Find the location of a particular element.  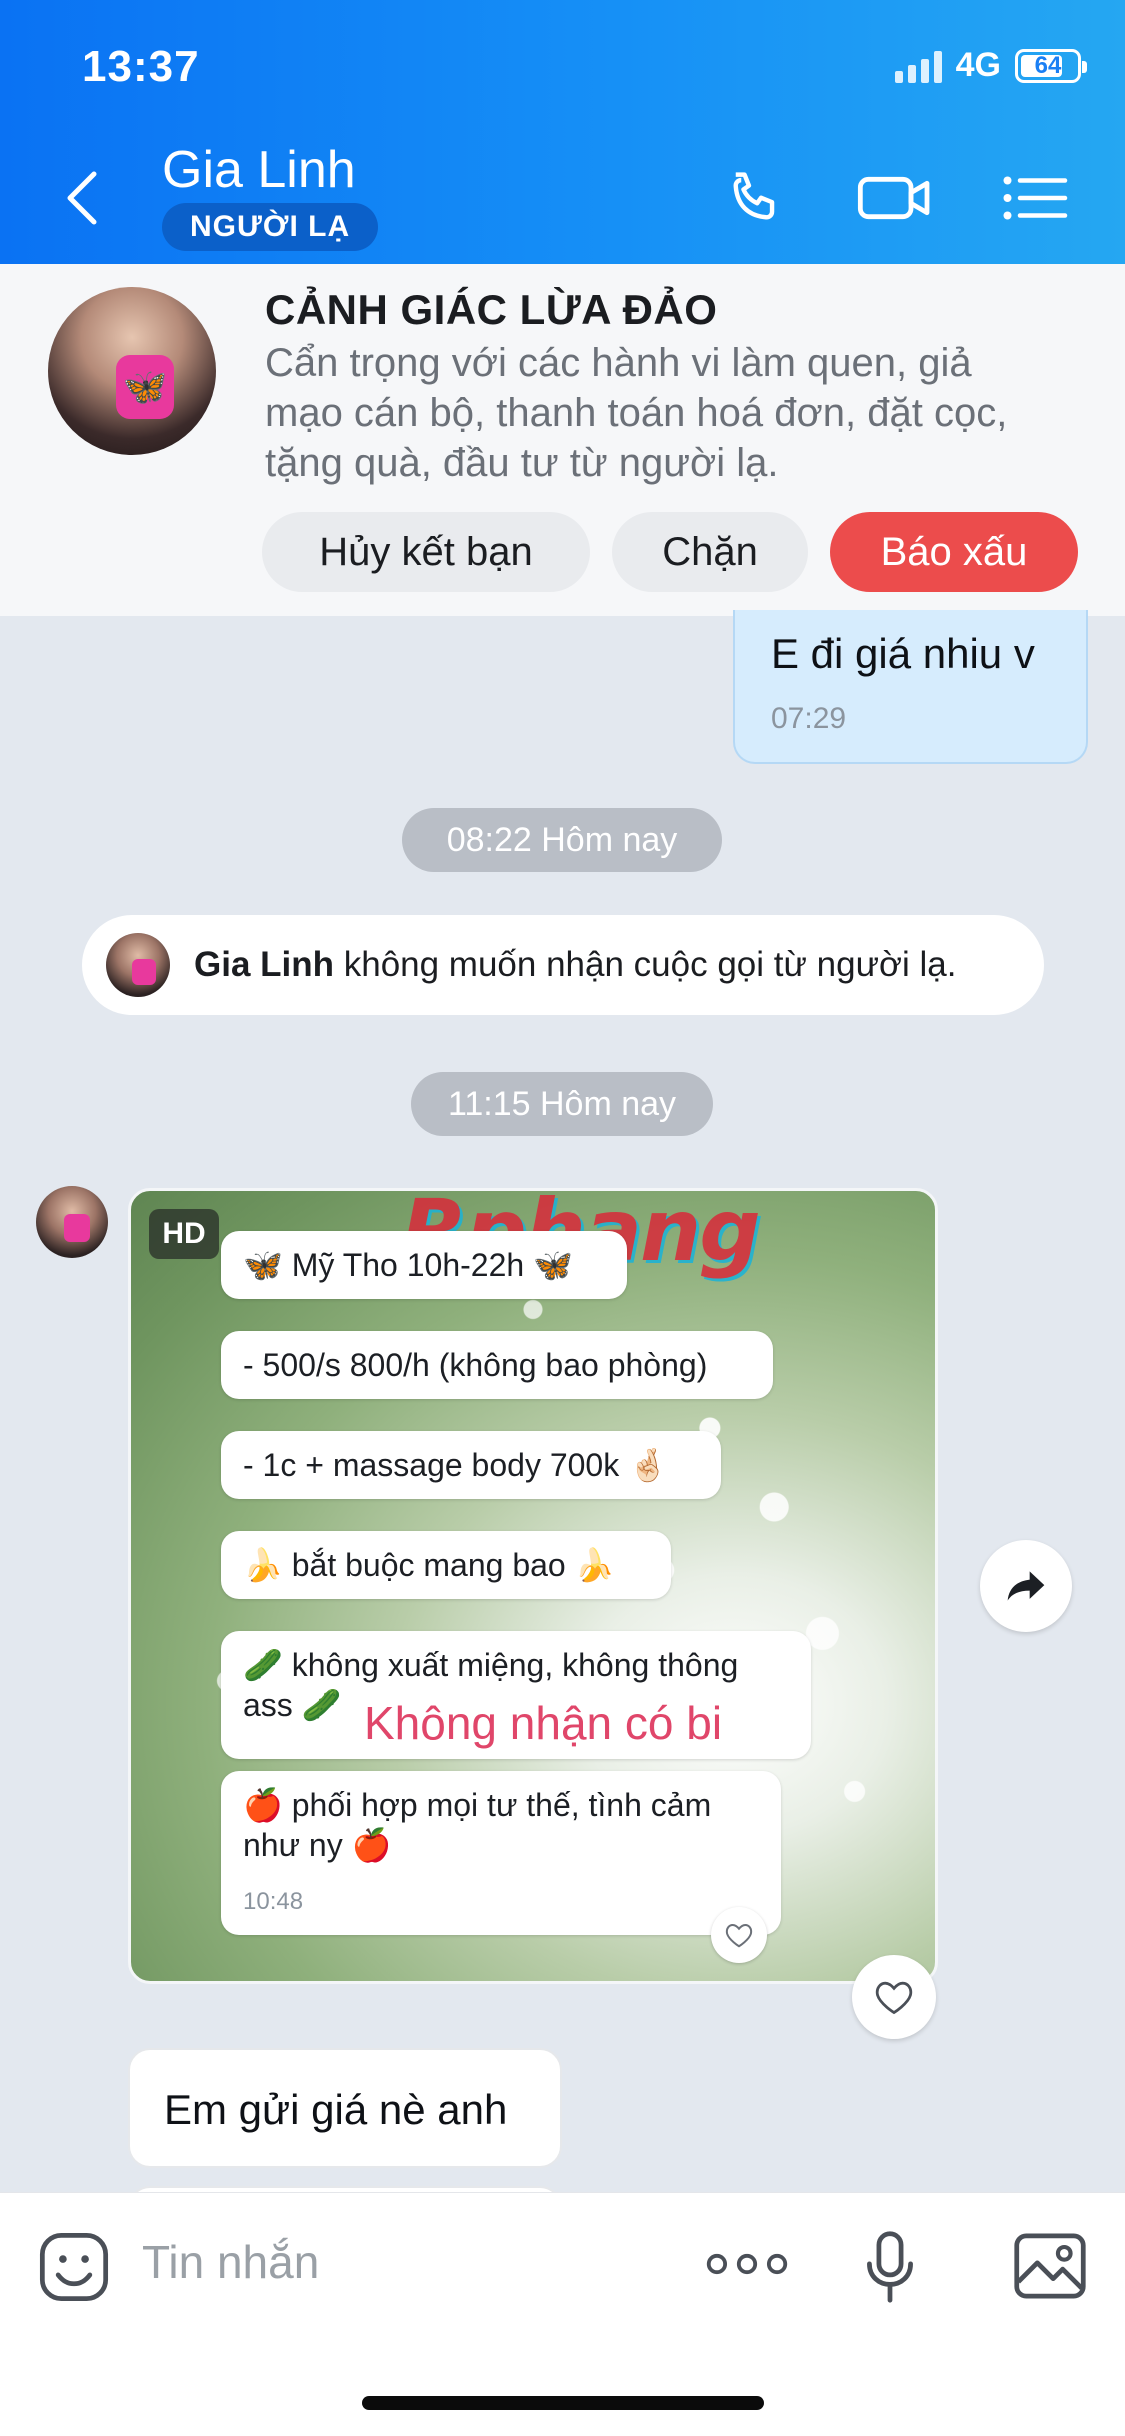

signal-icon is located at coordinates (918, 66).